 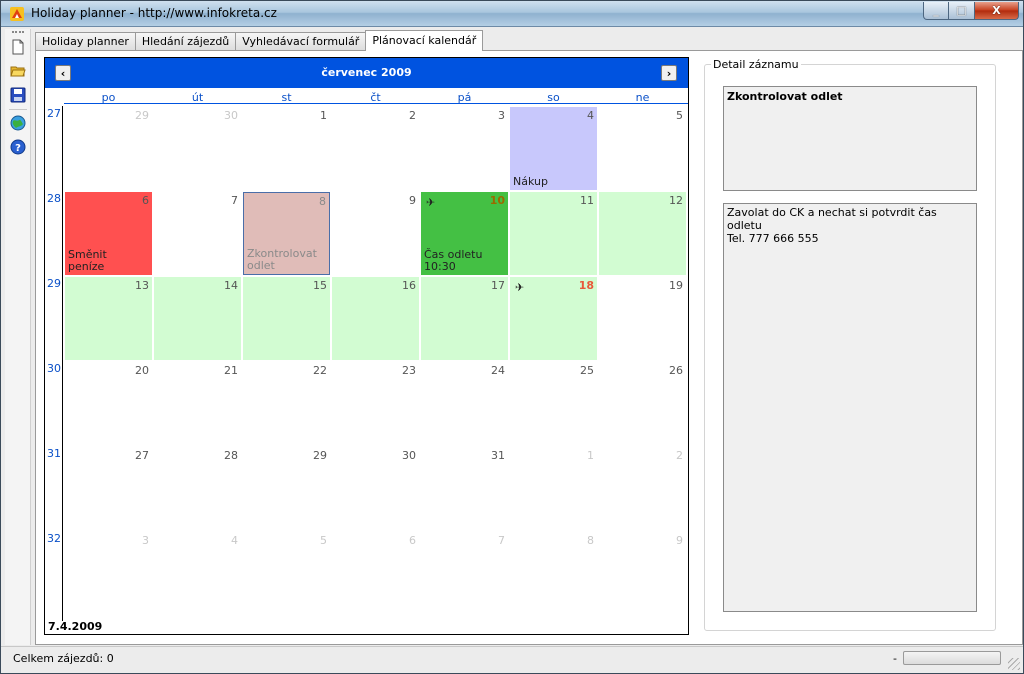 I want to click on week-number: 27, so click(x=54, y=113).